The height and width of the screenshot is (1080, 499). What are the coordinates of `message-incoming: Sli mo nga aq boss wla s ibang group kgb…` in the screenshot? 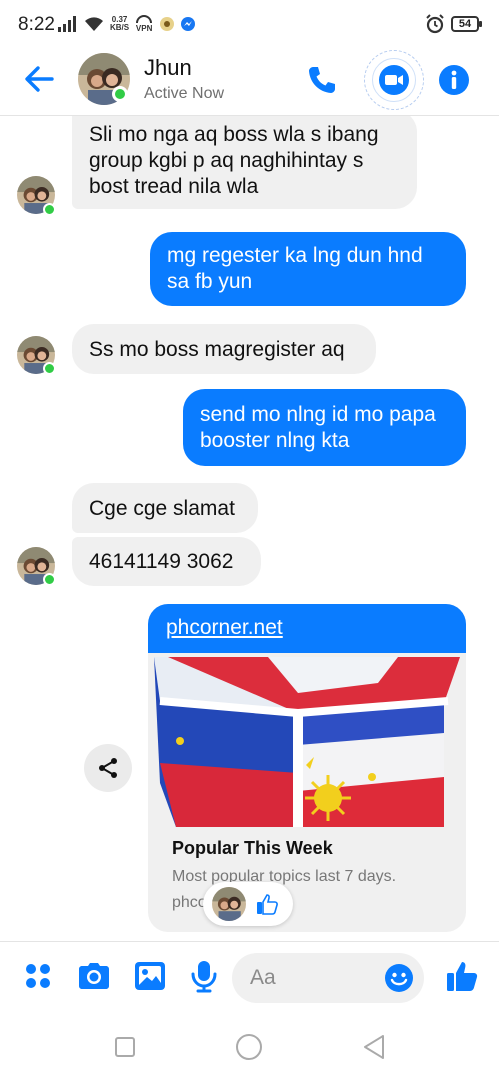 It's located at (244, 162).